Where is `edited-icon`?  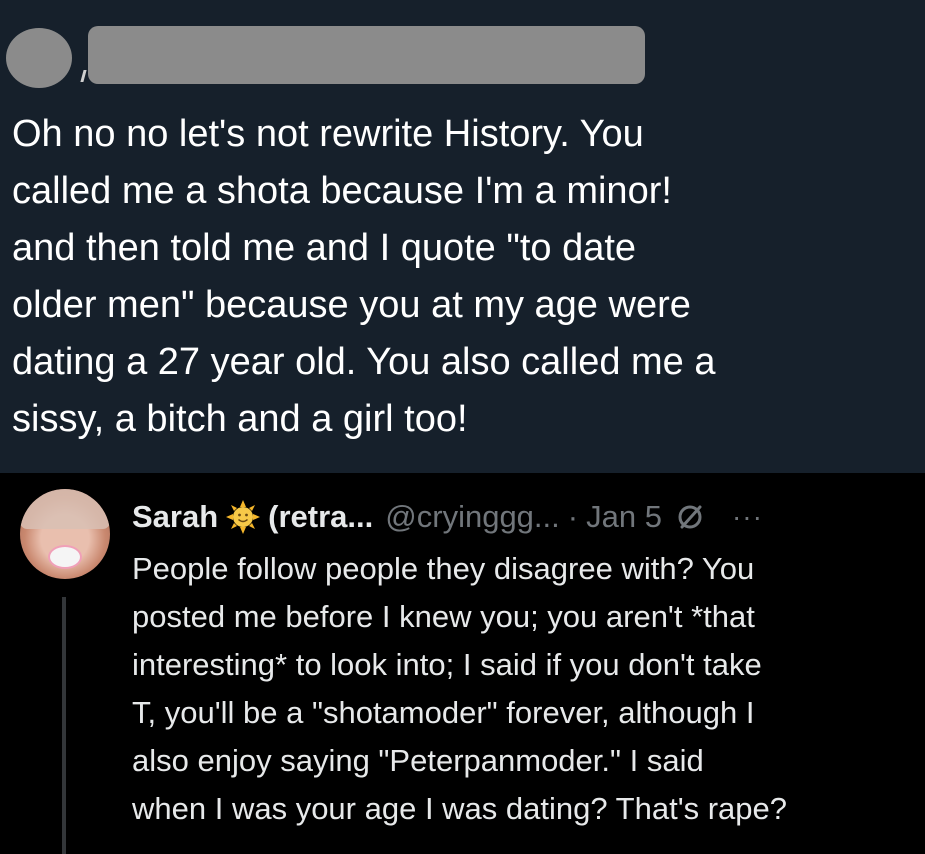
edited-icon is located at coordinates (690, 517).